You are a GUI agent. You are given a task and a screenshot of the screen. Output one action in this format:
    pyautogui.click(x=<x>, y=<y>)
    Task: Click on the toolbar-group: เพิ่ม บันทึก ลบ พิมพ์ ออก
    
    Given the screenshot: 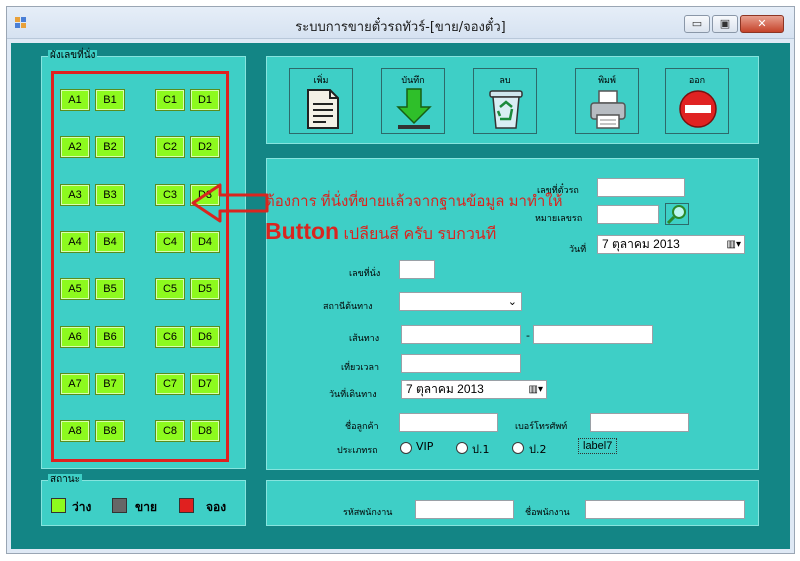 What is the action you would take?
    pyautogui.click(x=512, y=100)
    